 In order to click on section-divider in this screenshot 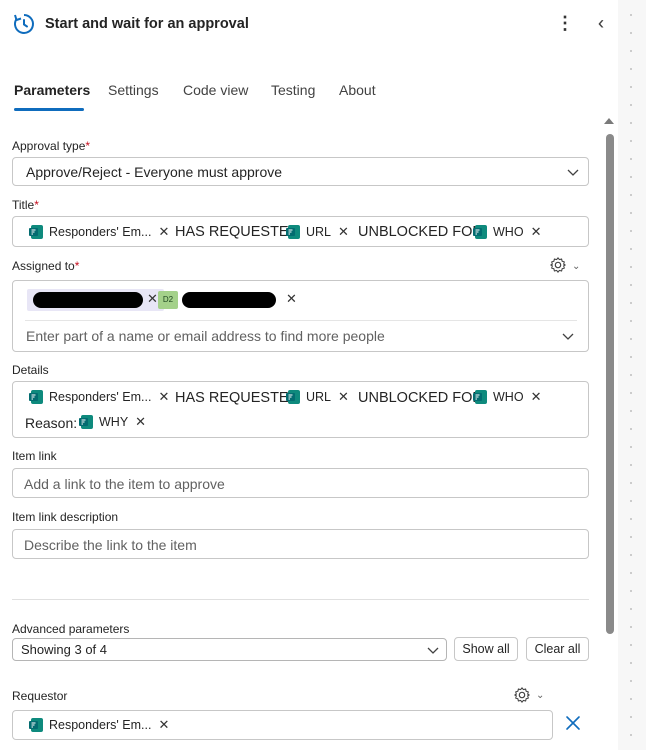, I will do `click(300, 599)`.